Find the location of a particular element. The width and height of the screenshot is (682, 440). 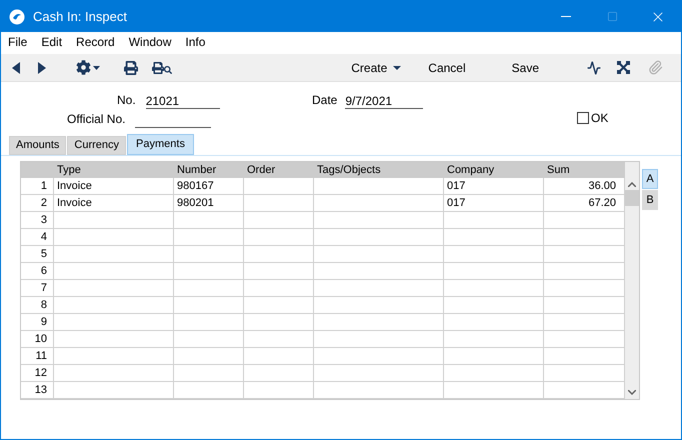

side-tab: B is located at coordinates (650, 200).